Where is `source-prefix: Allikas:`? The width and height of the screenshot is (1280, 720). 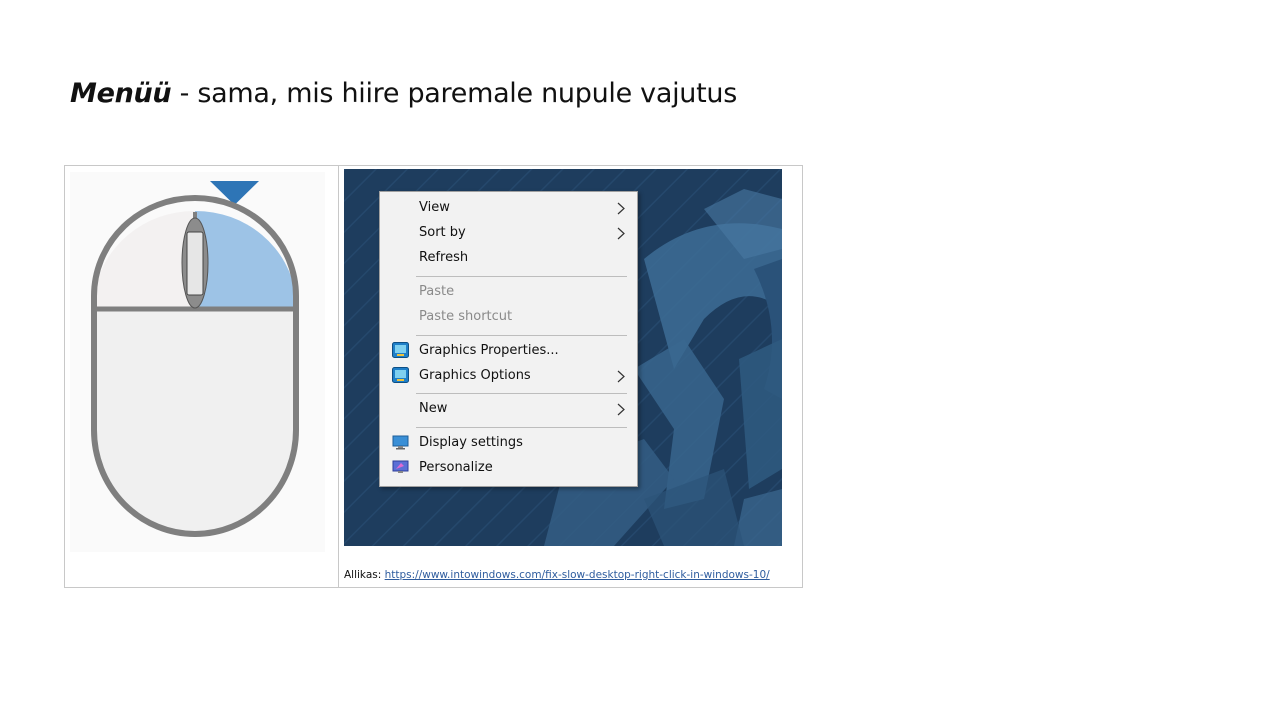 source-prefix: Allikas: is located at coordinates (364, 575).